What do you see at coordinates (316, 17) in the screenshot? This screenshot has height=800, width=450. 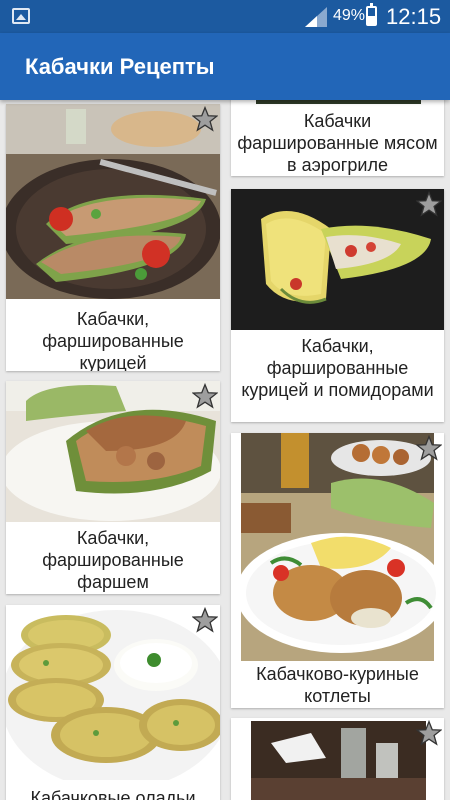 I see `signal-icon` at bounding box center [316, 17].